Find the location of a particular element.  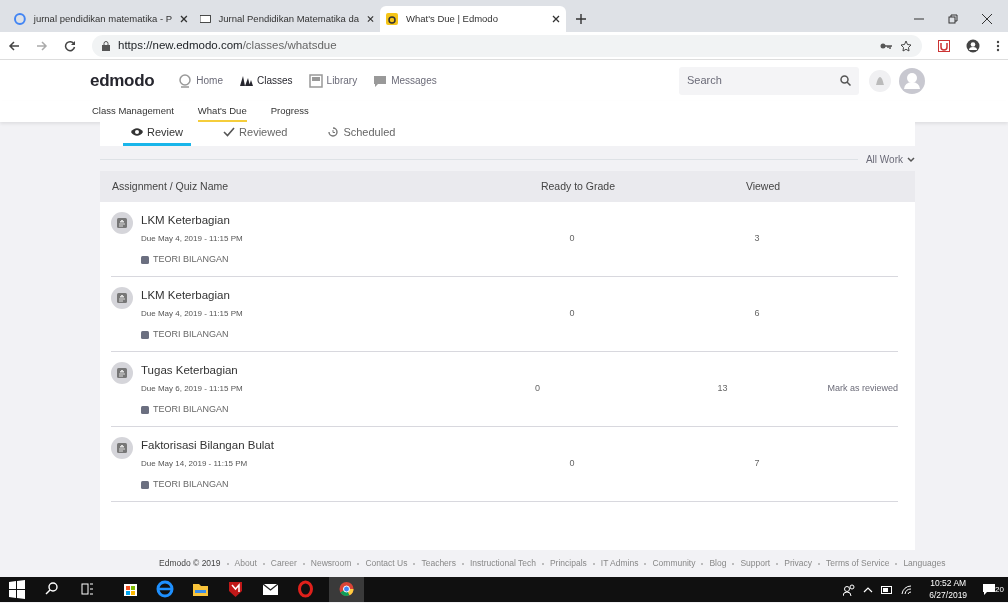

footer-link: Teachers is located at coordinates (438, 563).